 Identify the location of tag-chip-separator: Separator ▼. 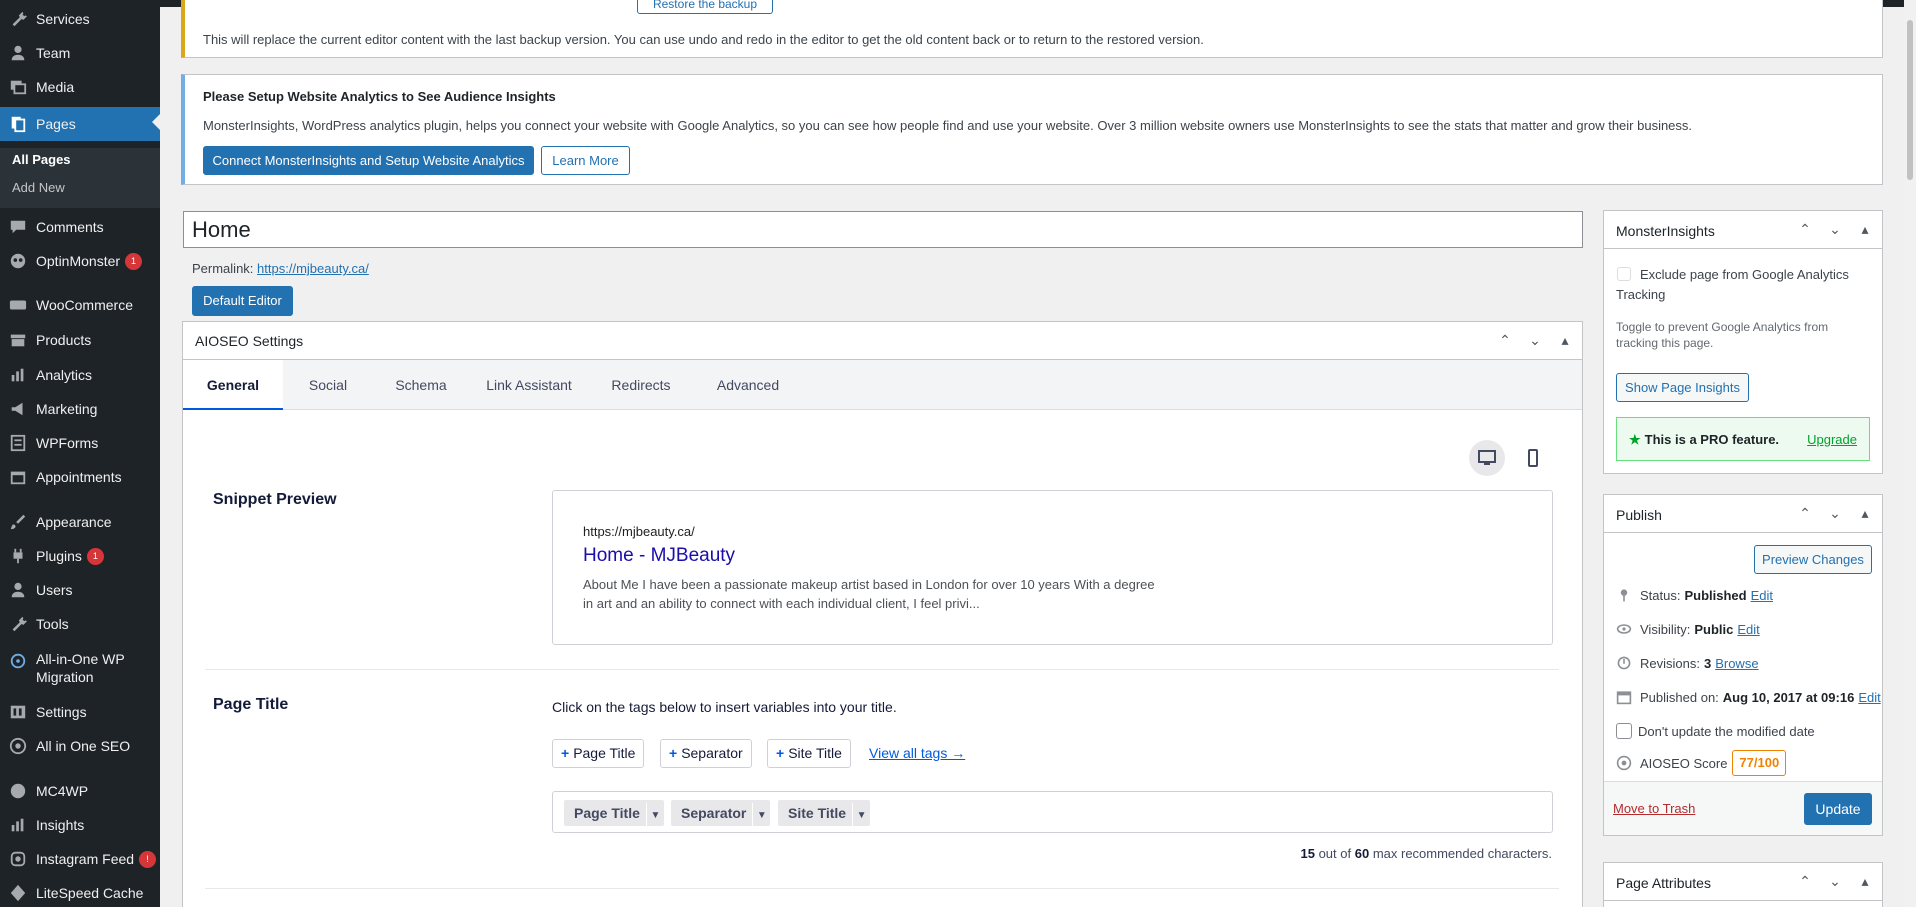
(721, 814).